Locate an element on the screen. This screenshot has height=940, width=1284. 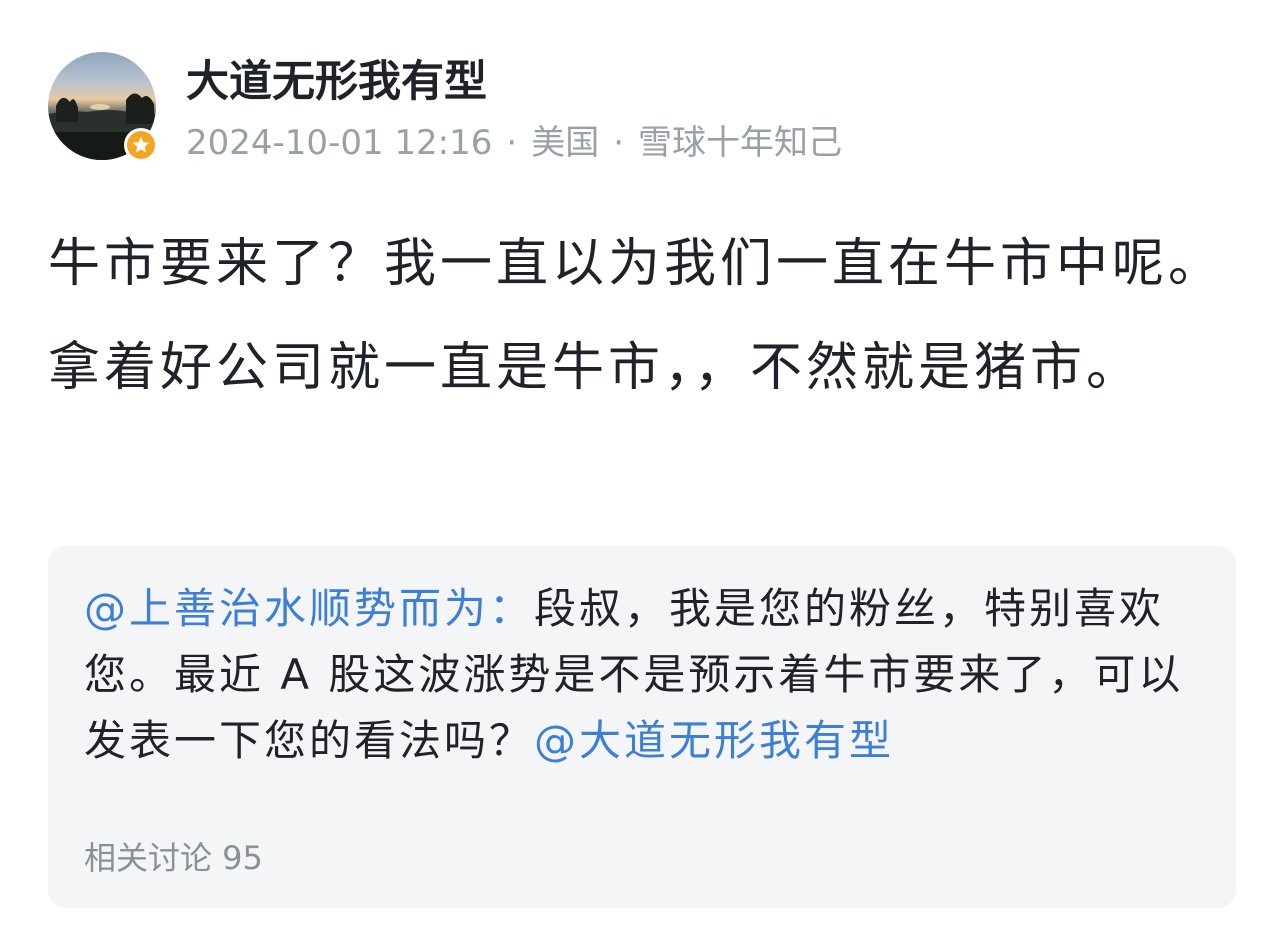
post-meta: 2024-10-01 12:16 · 美国 · 雪球十年知己 is located at coordinates (514, 143).